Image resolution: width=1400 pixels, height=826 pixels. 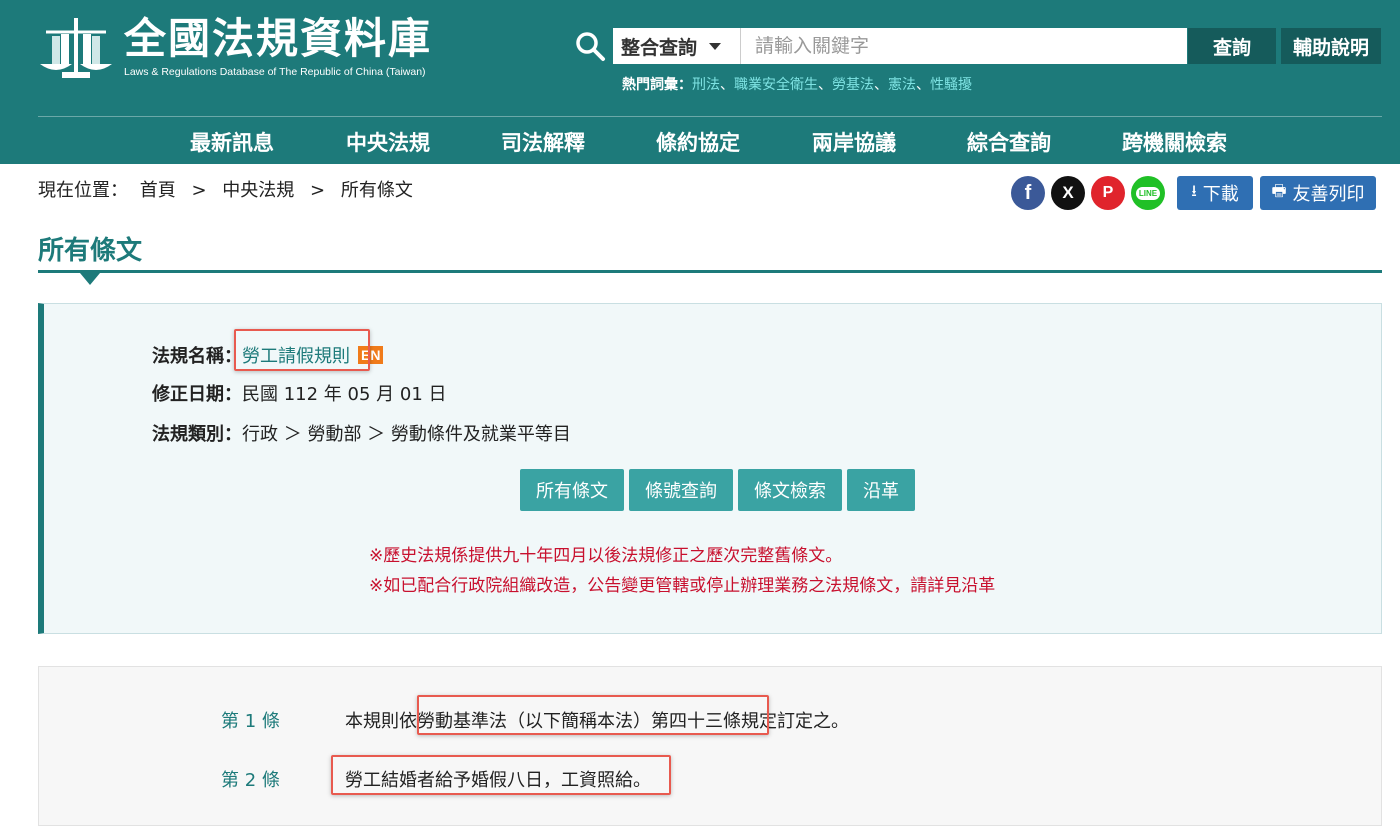 I want to click on nav-treaties: 條約協定, so click(x=698, y=142).